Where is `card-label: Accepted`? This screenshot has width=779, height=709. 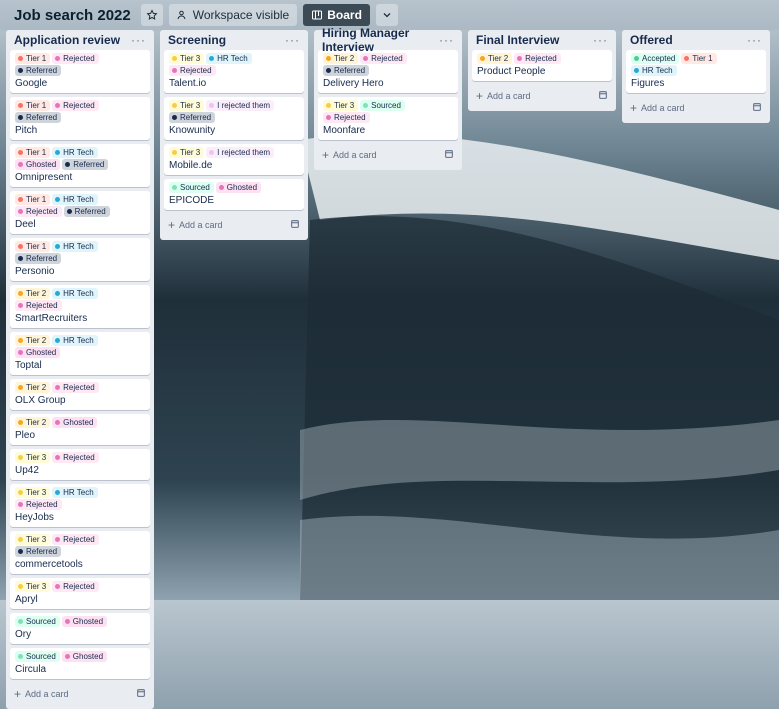
card-label: Accepted is located at coordinates (655, 58).